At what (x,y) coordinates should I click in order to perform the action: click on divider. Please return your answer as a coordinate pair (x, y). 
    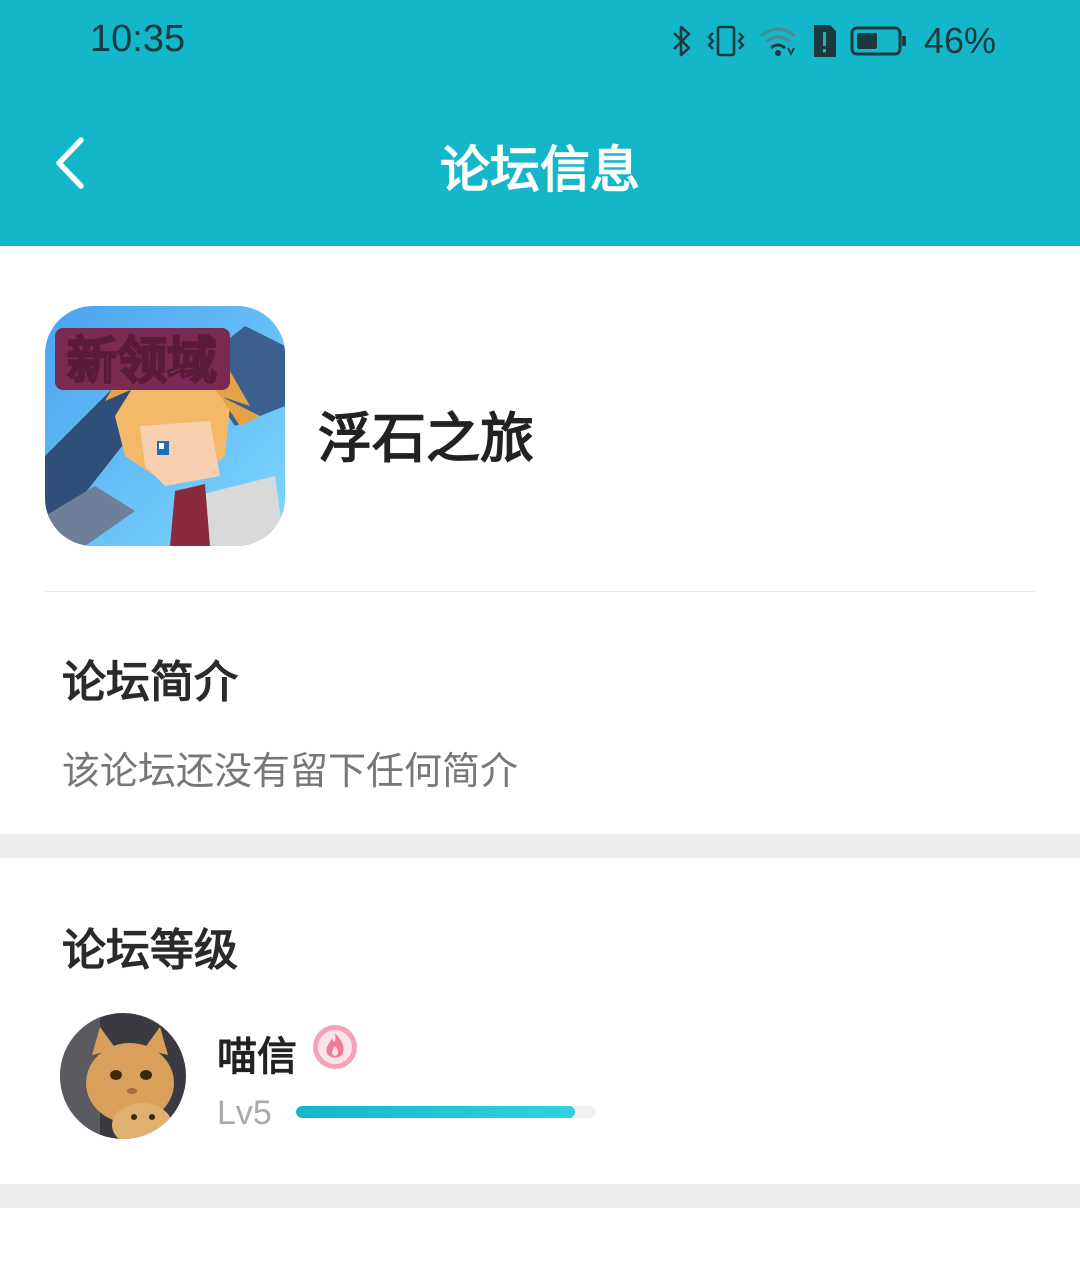
    Looking at the image, I should click on (540, 591).